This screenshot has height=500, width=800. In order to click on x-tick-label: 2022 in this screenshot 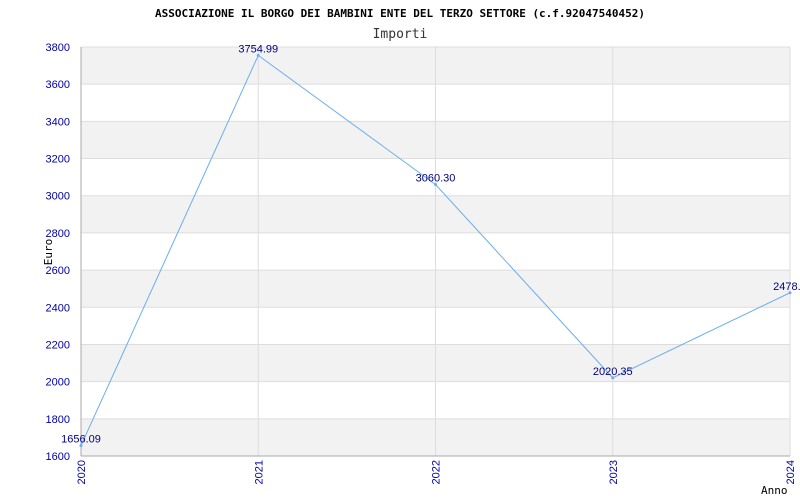, I will do `click(437, 472)`.